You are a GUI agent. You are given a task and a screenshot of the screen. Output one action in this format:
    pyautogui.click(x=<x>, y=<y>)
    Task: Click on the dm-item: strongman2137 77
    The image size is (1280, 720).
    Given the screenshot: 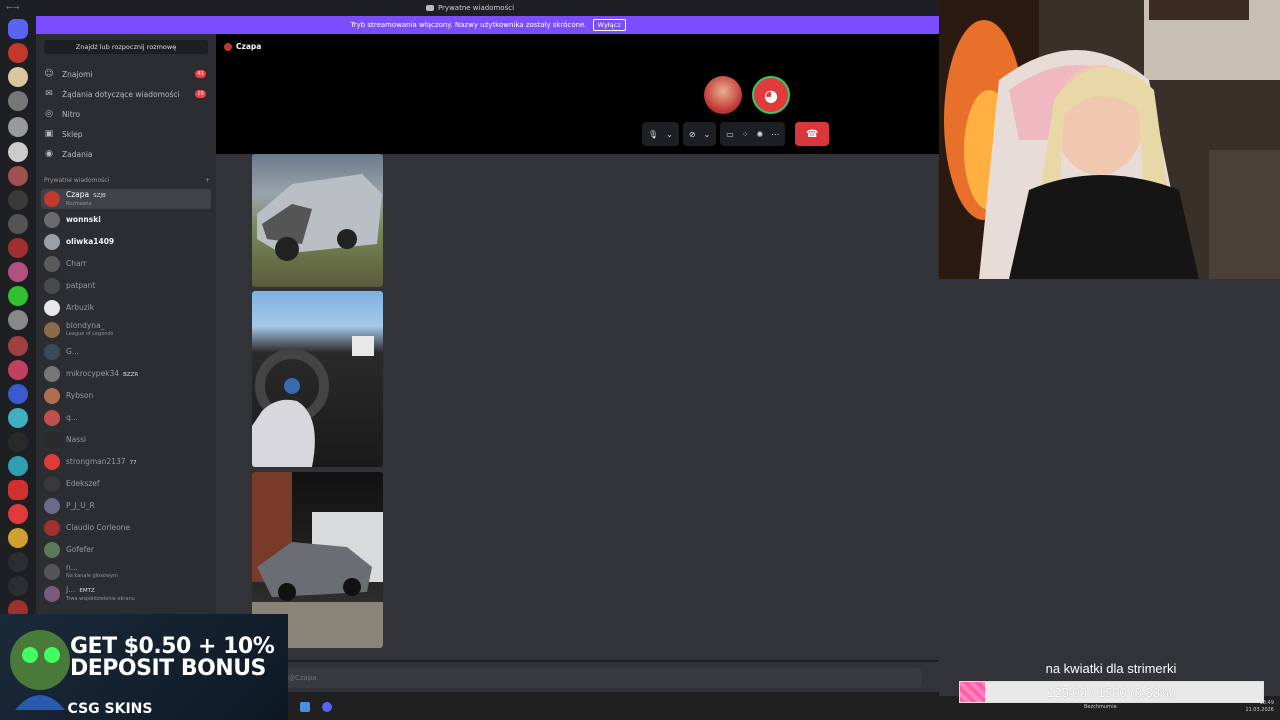 What is the action you would take?
    pyautogui.click(x=126, y=462)
    